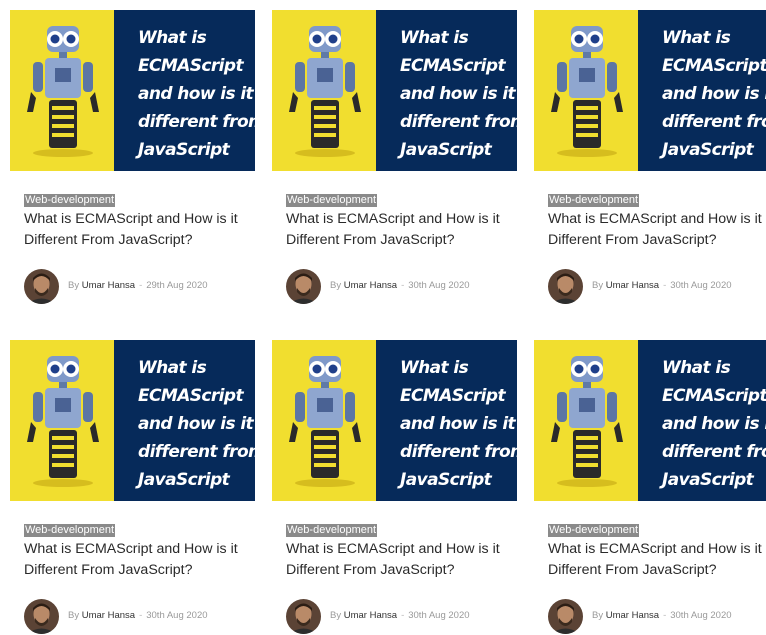 This screenshot has width=766, height=635. Describe the element at coordinates (177, 285) in the screenshot. I see `post-date: 29th Aug 2020` at that location.